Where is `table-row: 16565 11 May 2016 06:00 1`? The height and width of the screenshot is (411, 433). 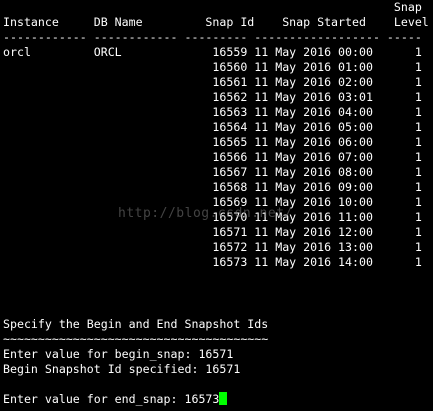
table-row: 16565 11 May 2016 06:00 1 is located at coordinates (212, 142).